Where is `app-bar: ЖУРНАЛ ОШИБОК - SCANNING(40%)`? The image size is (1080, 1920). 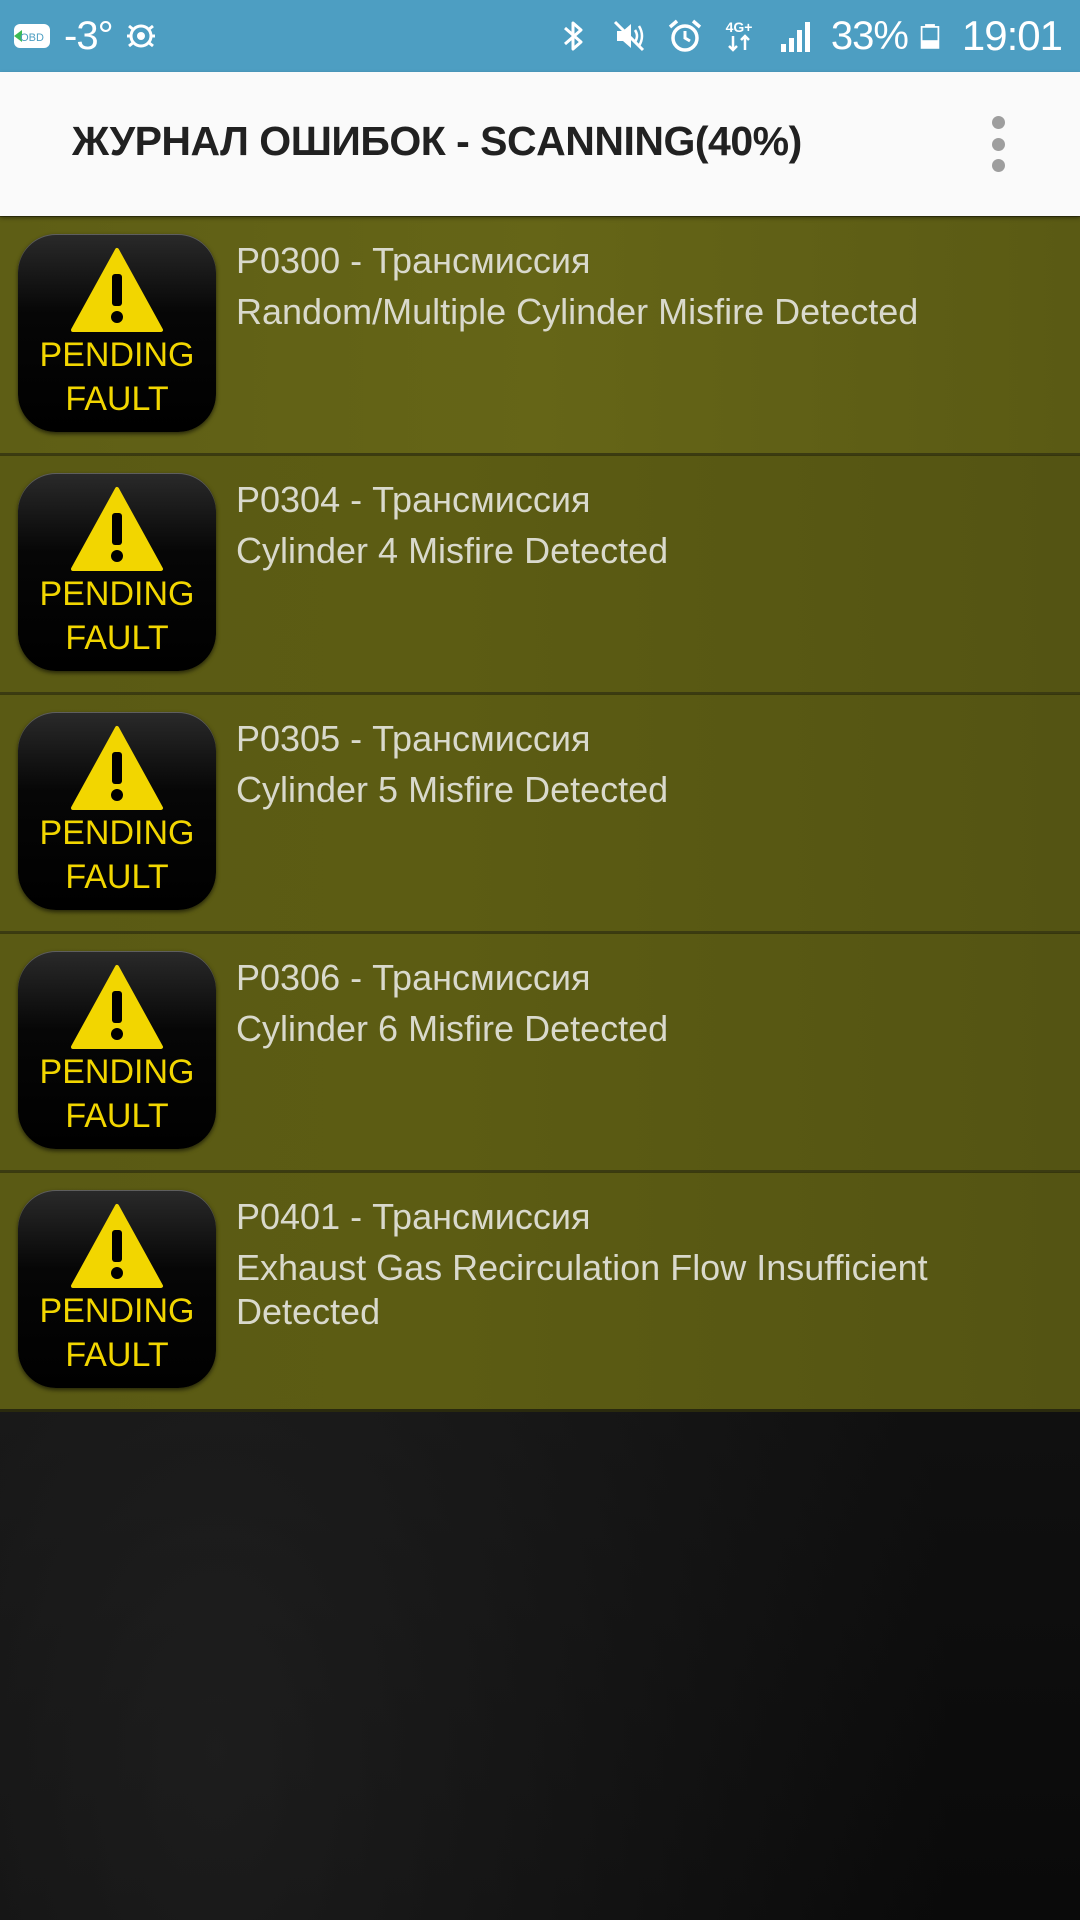 app-bar: ЖУРНАЛ ОШИБОК - SCANNING(40%) is located at coordinates (540, 144).